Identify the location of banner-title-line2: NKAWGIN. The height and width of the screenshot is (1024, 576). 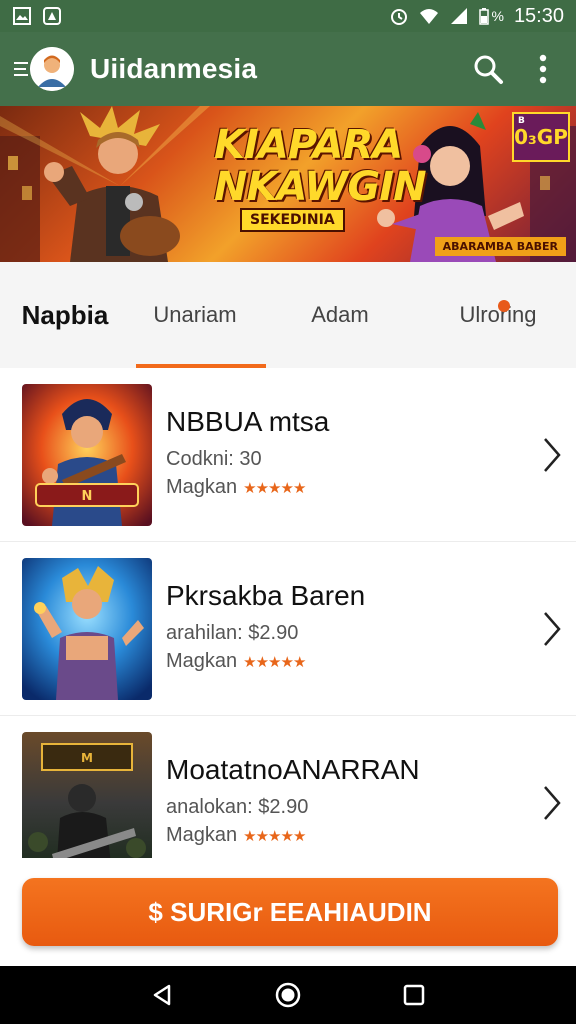
(320, 187).